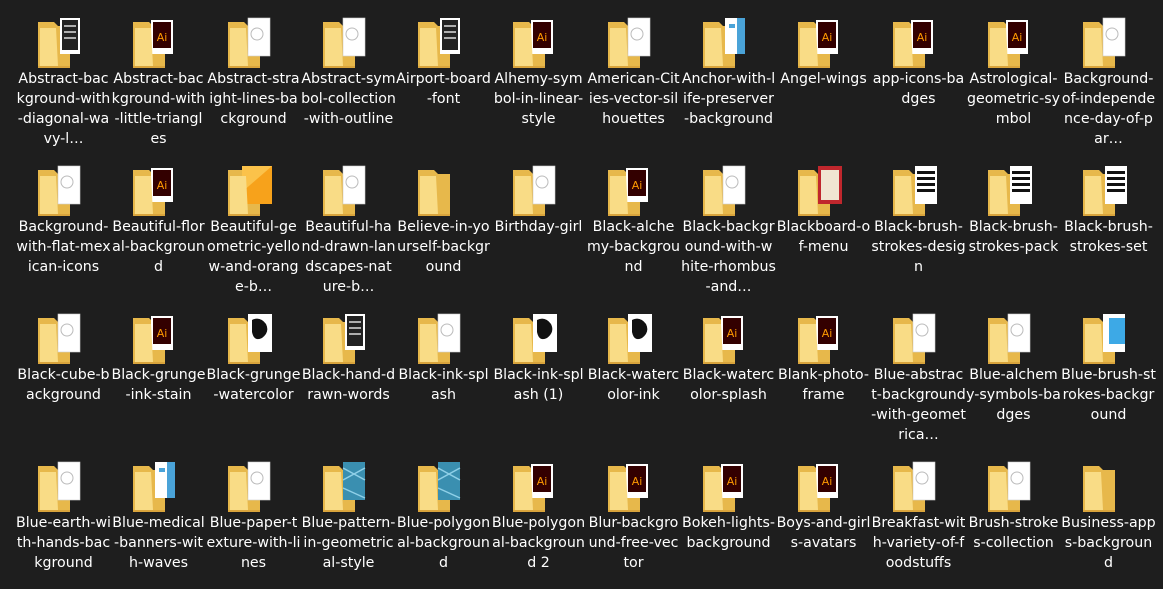 The image size is (1163, 589). Describe the element at coordinates (823, 84) in the screenshot. I see `folder-item: Ai Angel-wings` at that location.